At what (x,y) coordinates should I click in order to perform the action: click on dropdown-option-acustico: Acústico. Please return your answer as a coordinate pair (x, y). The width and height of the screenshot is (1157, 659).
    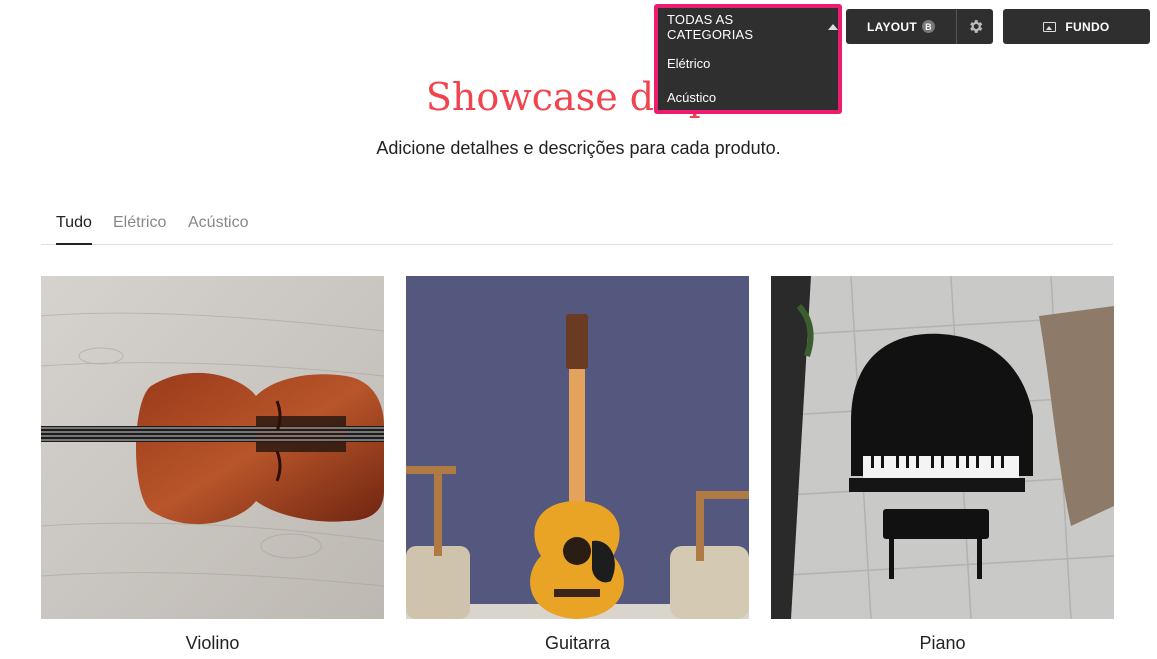
    Looking at the image, I should click on (691, 97).